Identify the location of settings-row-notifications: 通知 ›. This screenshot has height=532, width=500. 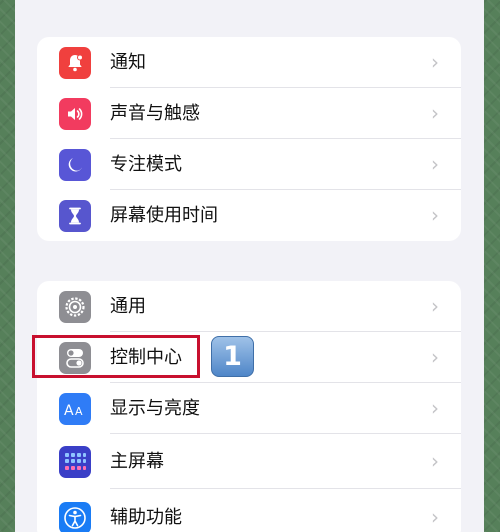
(249, 62).